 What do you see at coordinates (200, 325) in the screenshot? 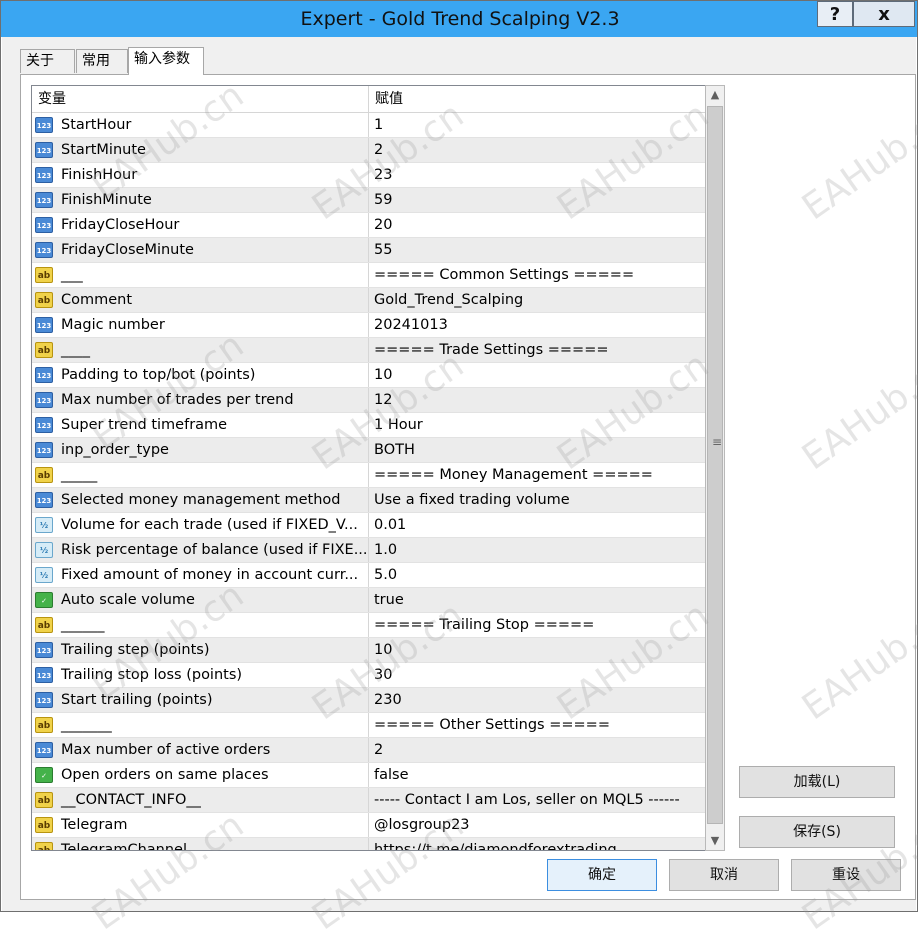
I see `parameter-name-cell: 123 Magic number` at bounding box center [200, 325].